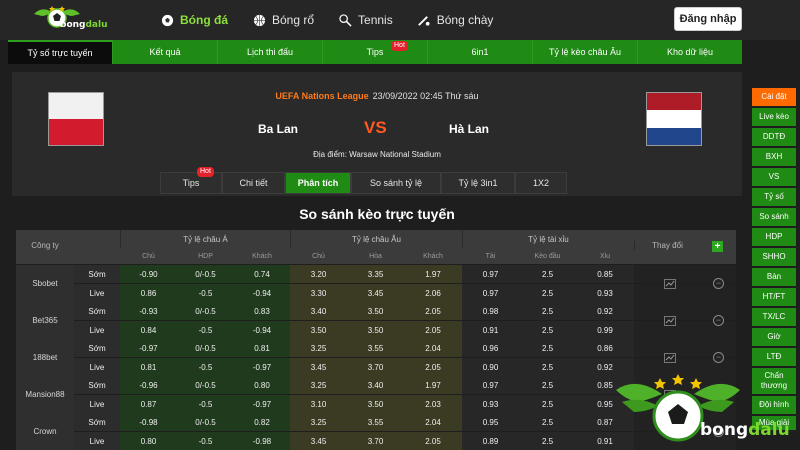 The image size is (800, 450). I want to click on odds-cell: 2.04, so click(433, 348).